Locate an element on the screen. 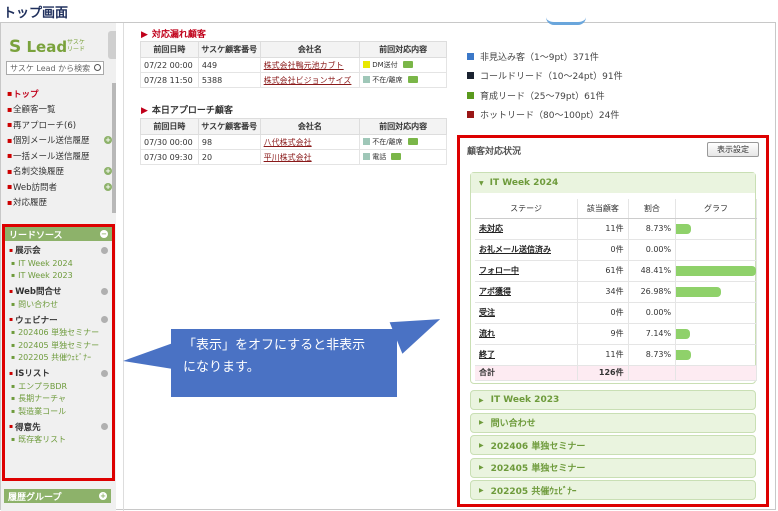 The width and height of the screenshot is (778, 511). lead-source-item: ▪ 202205 共催ｳｪﾋﾞﾅｰ is located at coordinates (58, 358).